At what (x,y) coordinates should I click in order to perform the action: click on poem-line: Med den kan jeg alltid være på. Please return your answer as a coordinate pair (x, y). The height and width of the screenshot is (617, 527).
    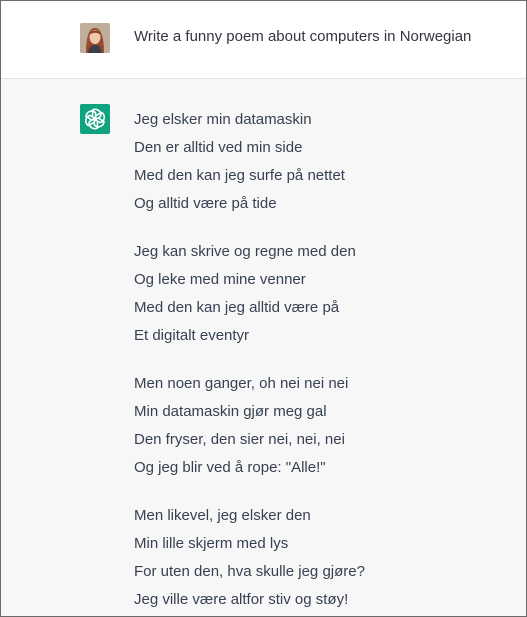
    Looking at the image, I should click on (237, 307).